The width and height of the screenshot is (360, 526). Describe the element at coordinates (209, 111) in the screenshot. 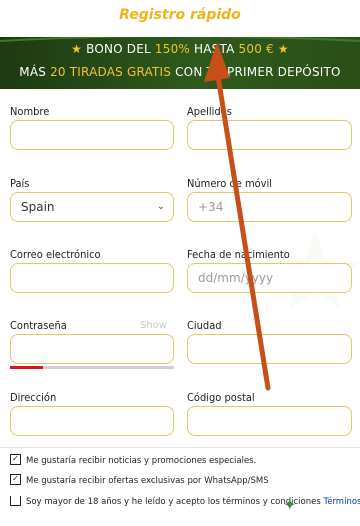

I see `apellidos-label: Apellidos` at that location.